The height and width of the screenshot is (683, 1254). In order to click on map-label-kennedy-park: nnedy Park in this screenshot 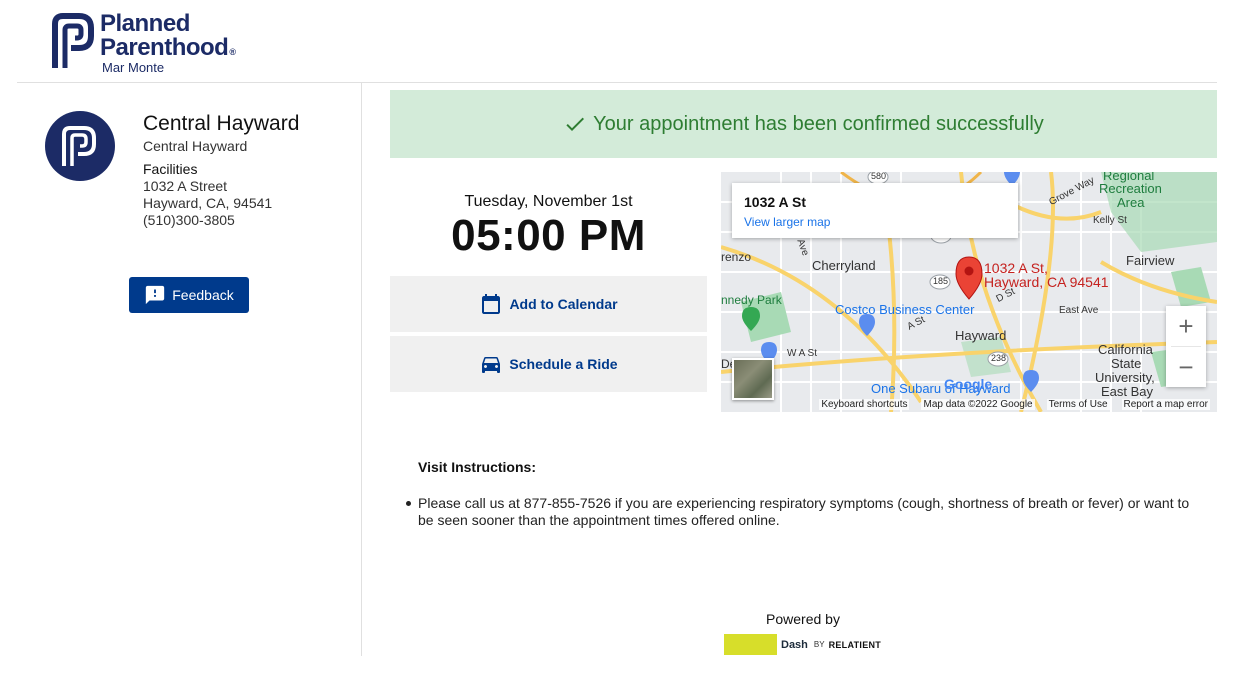, I will do `click(751, 300)`.